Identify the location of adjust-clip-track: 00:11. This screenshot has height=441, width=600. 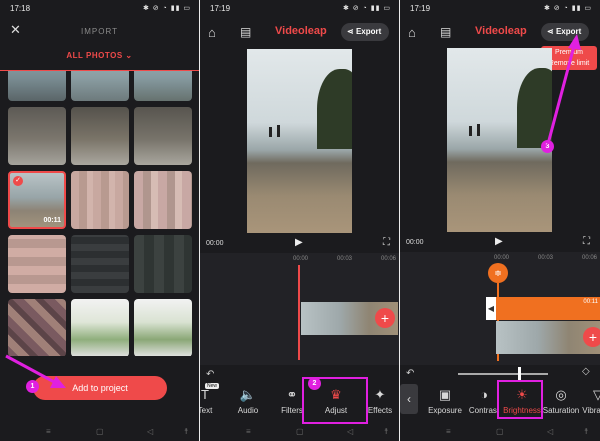
(543, 308).